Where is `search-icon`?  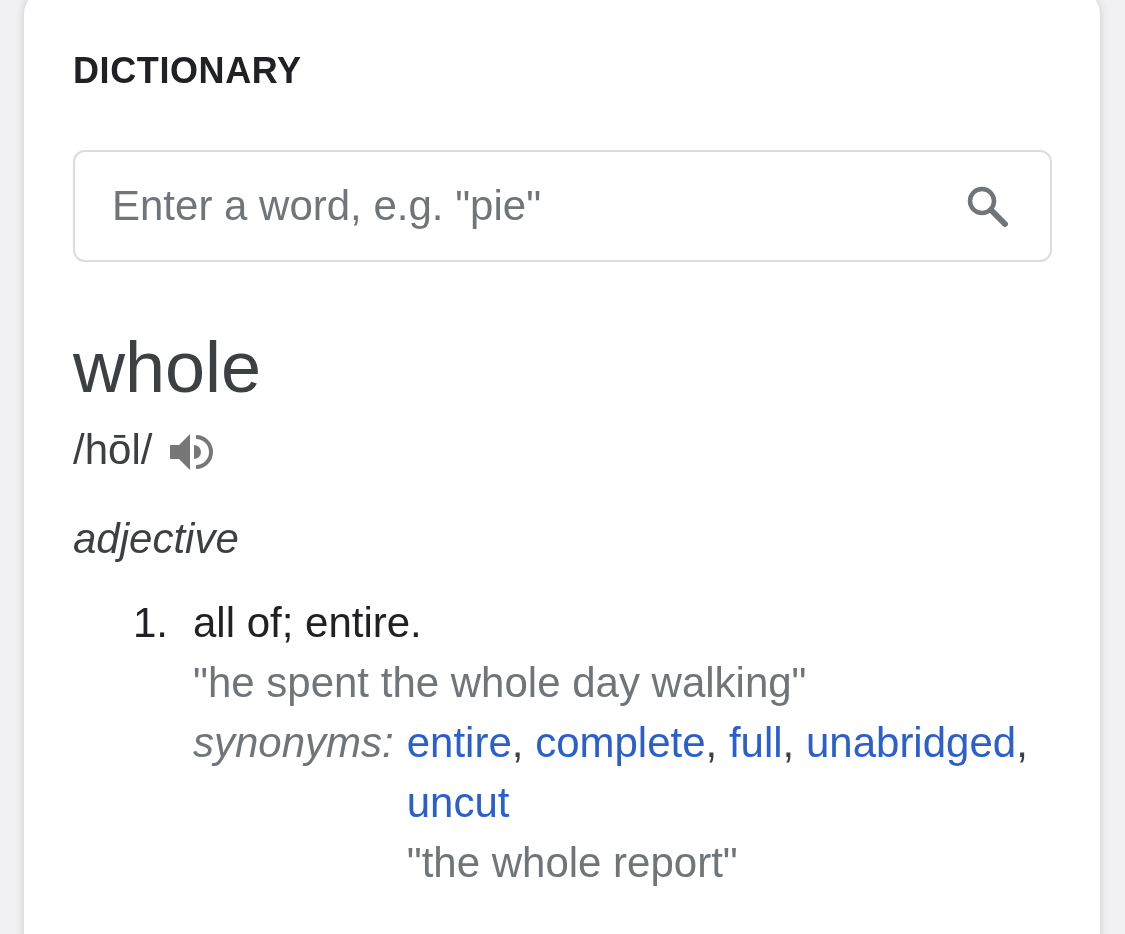 search-icon is located at coordinates (987, 206).